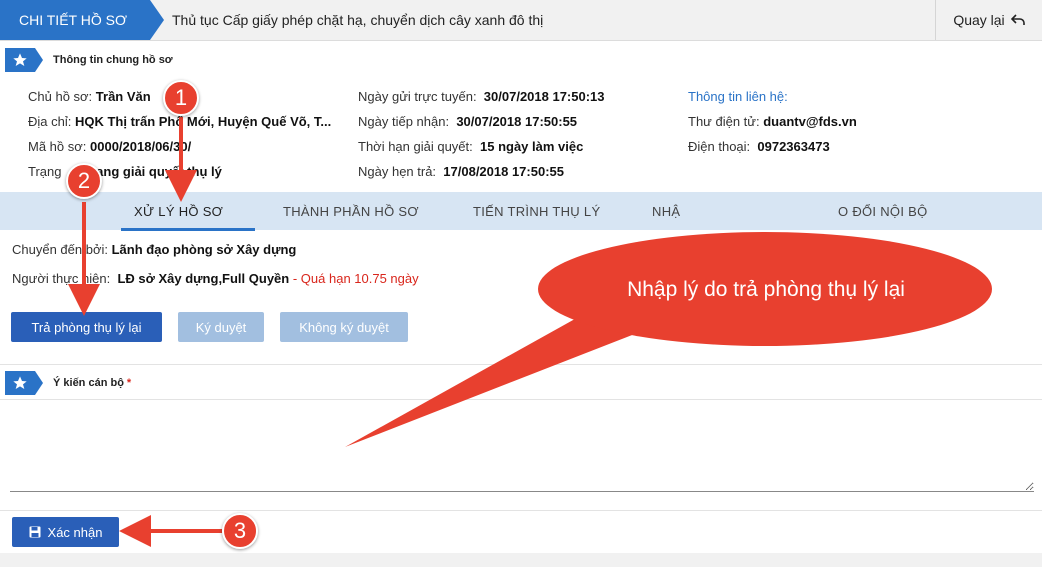 The image size is (1042, 567). I want to click on breadcrumb-arrow, so click(157, 20).